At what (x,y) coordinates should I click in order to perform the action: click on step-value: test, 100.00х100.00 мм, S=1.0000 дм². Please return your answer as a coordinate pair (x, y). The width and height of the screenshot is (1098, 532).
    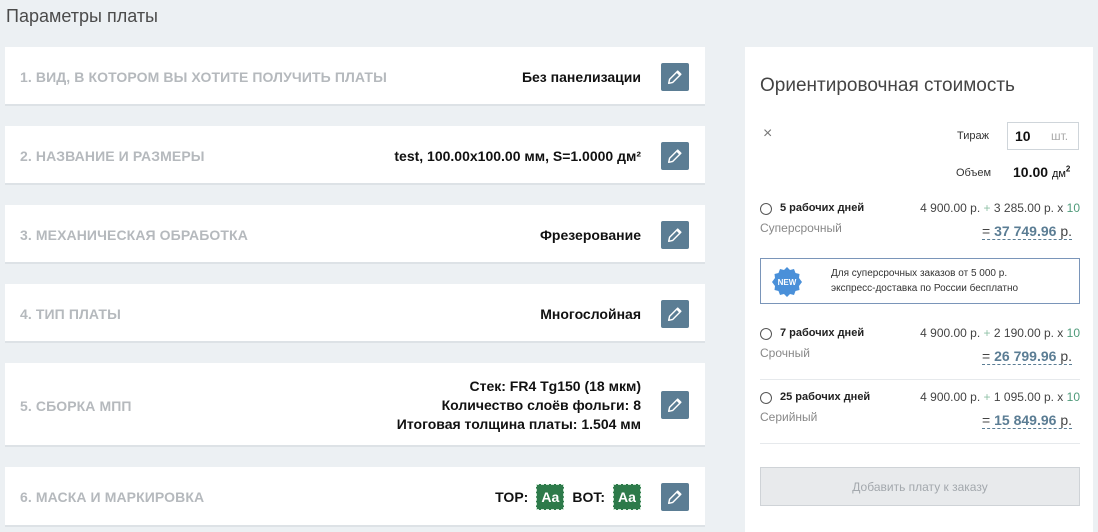
    Looking at the image, I should click on (517, 156).